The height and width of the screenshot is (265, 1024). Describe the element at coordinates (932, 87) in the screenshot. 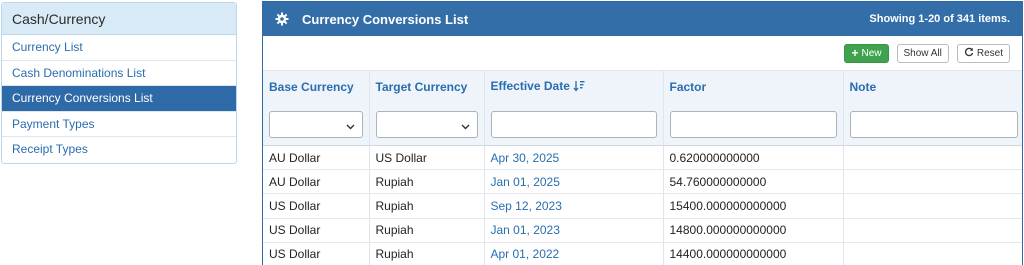

I see `column-header-note: Note` at that location.